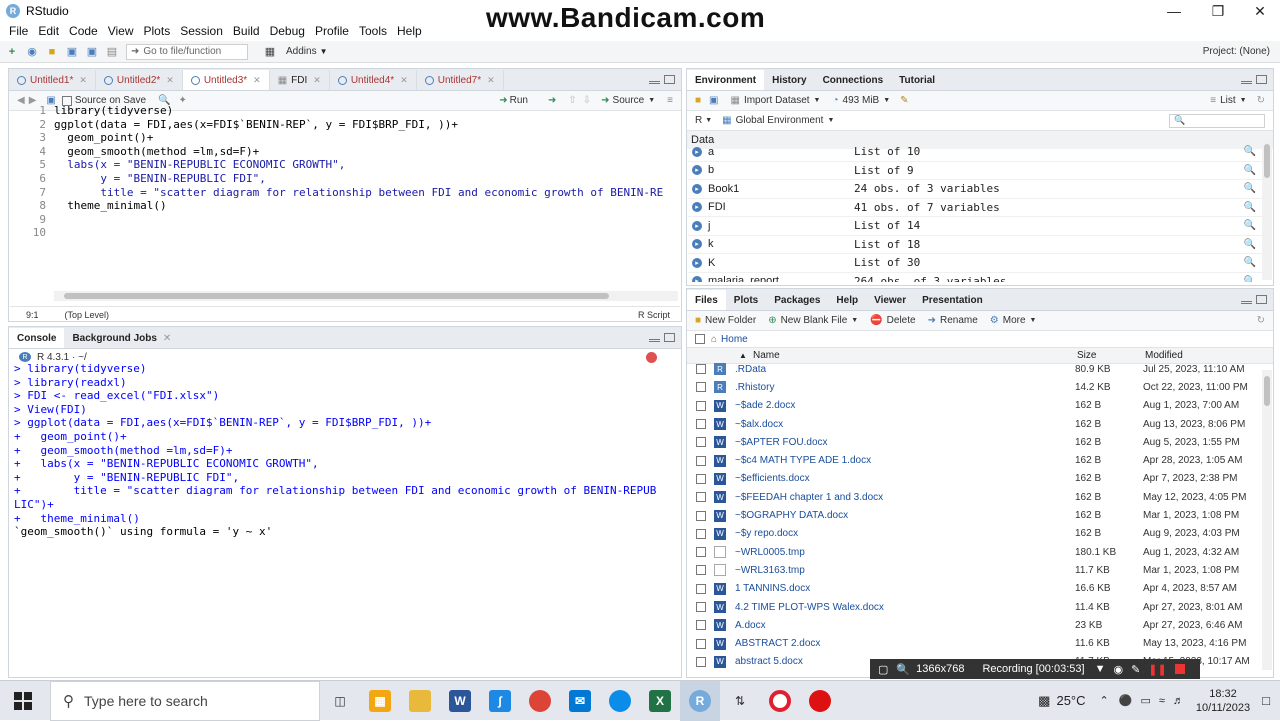 The width and height of the screenshot is (1280, 721). I want to click on opera-icon, so click(780, 701).